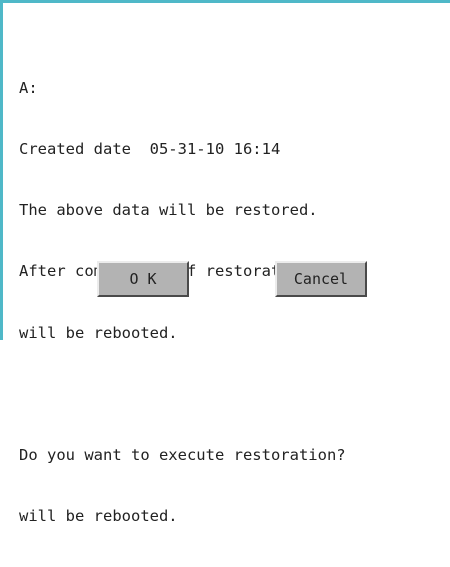  What do you see at coordinates (182, 455) in the screenshot?
I see `confirm-question-line: Do you want to execute restoration?` at bounding box center [182, 455].